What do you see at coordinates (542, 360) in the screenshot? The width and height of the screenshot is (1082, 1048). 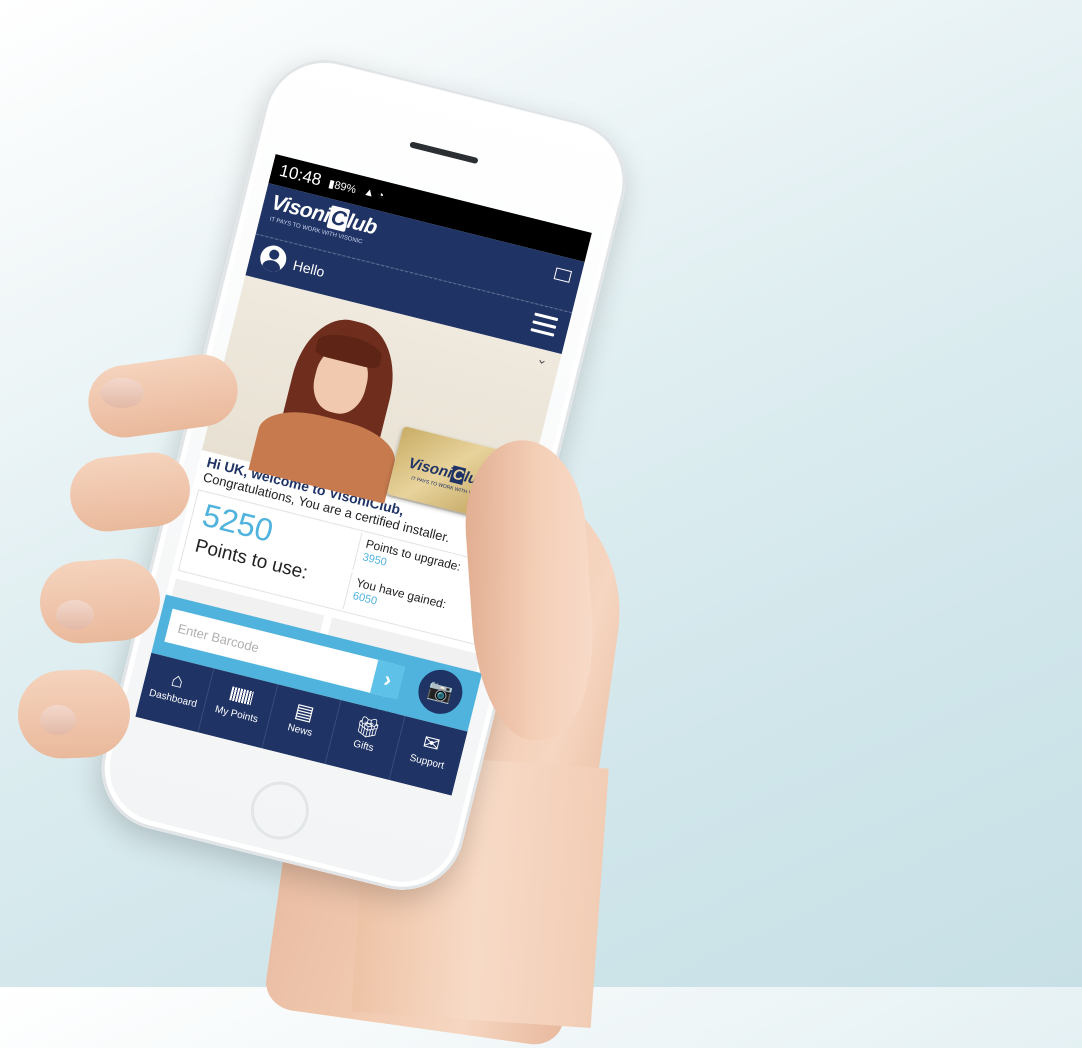 I see `chevron-down-icon: ⌄` at bounding box center [542, 360].